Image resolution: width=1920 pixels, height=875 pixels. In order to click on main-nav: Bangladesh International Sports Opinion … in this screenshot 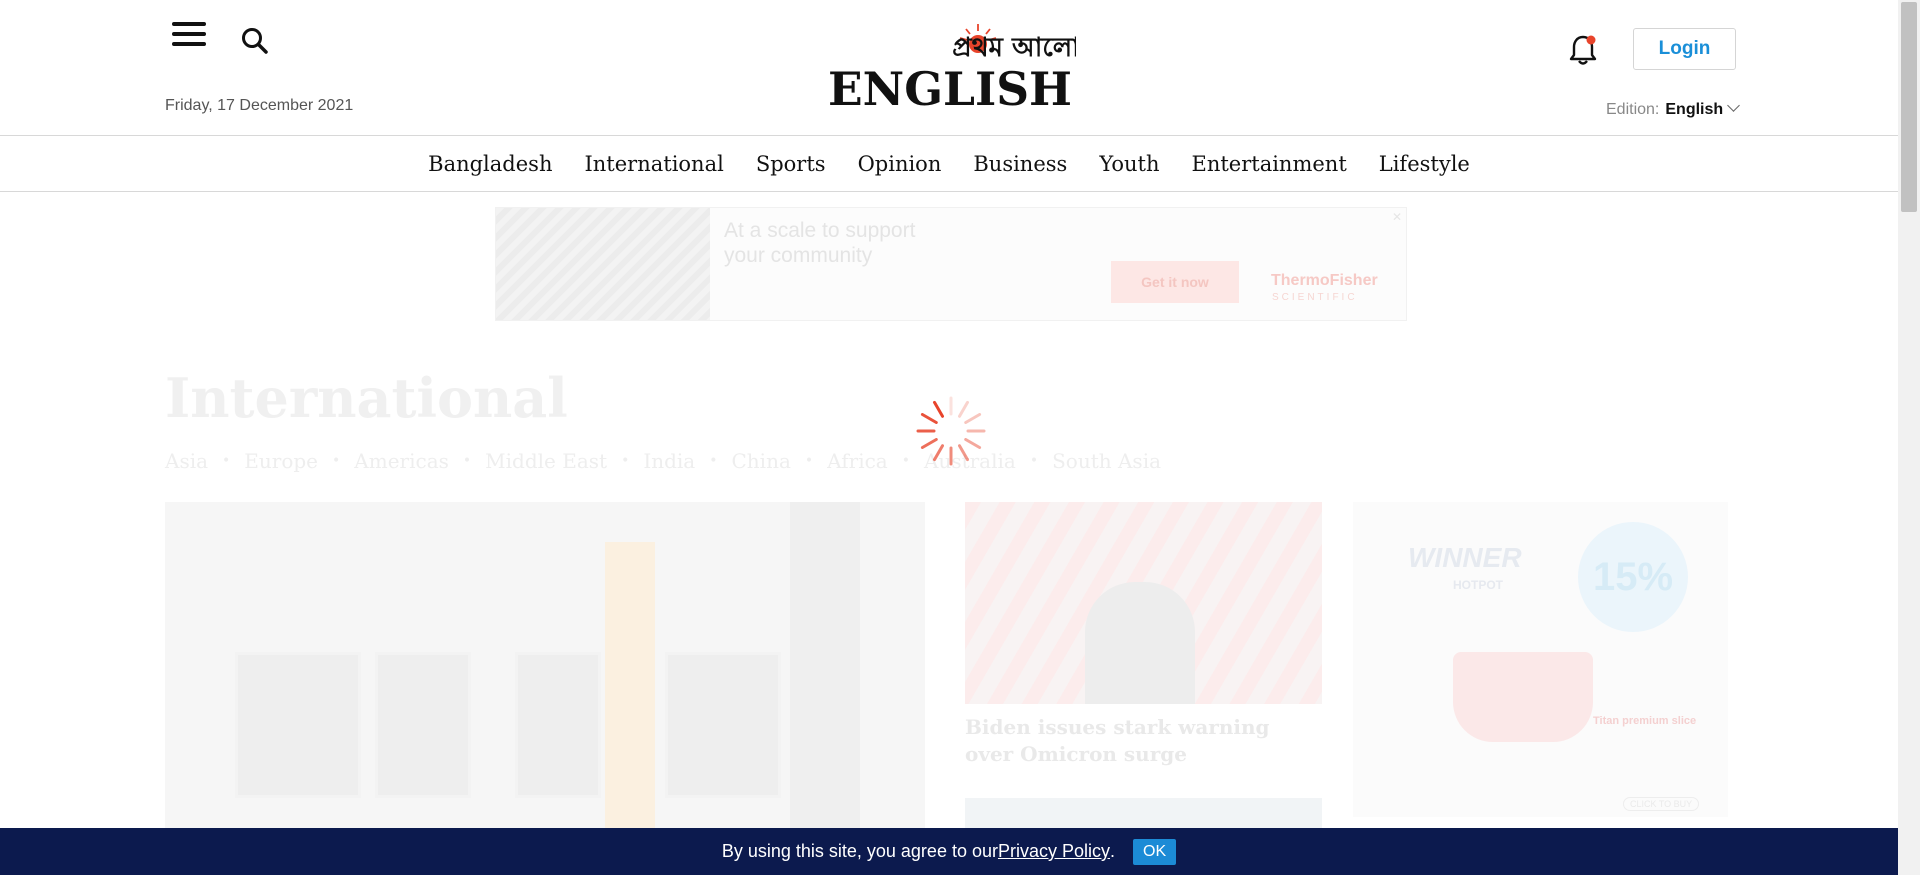, I will do `click(949, 164)`.